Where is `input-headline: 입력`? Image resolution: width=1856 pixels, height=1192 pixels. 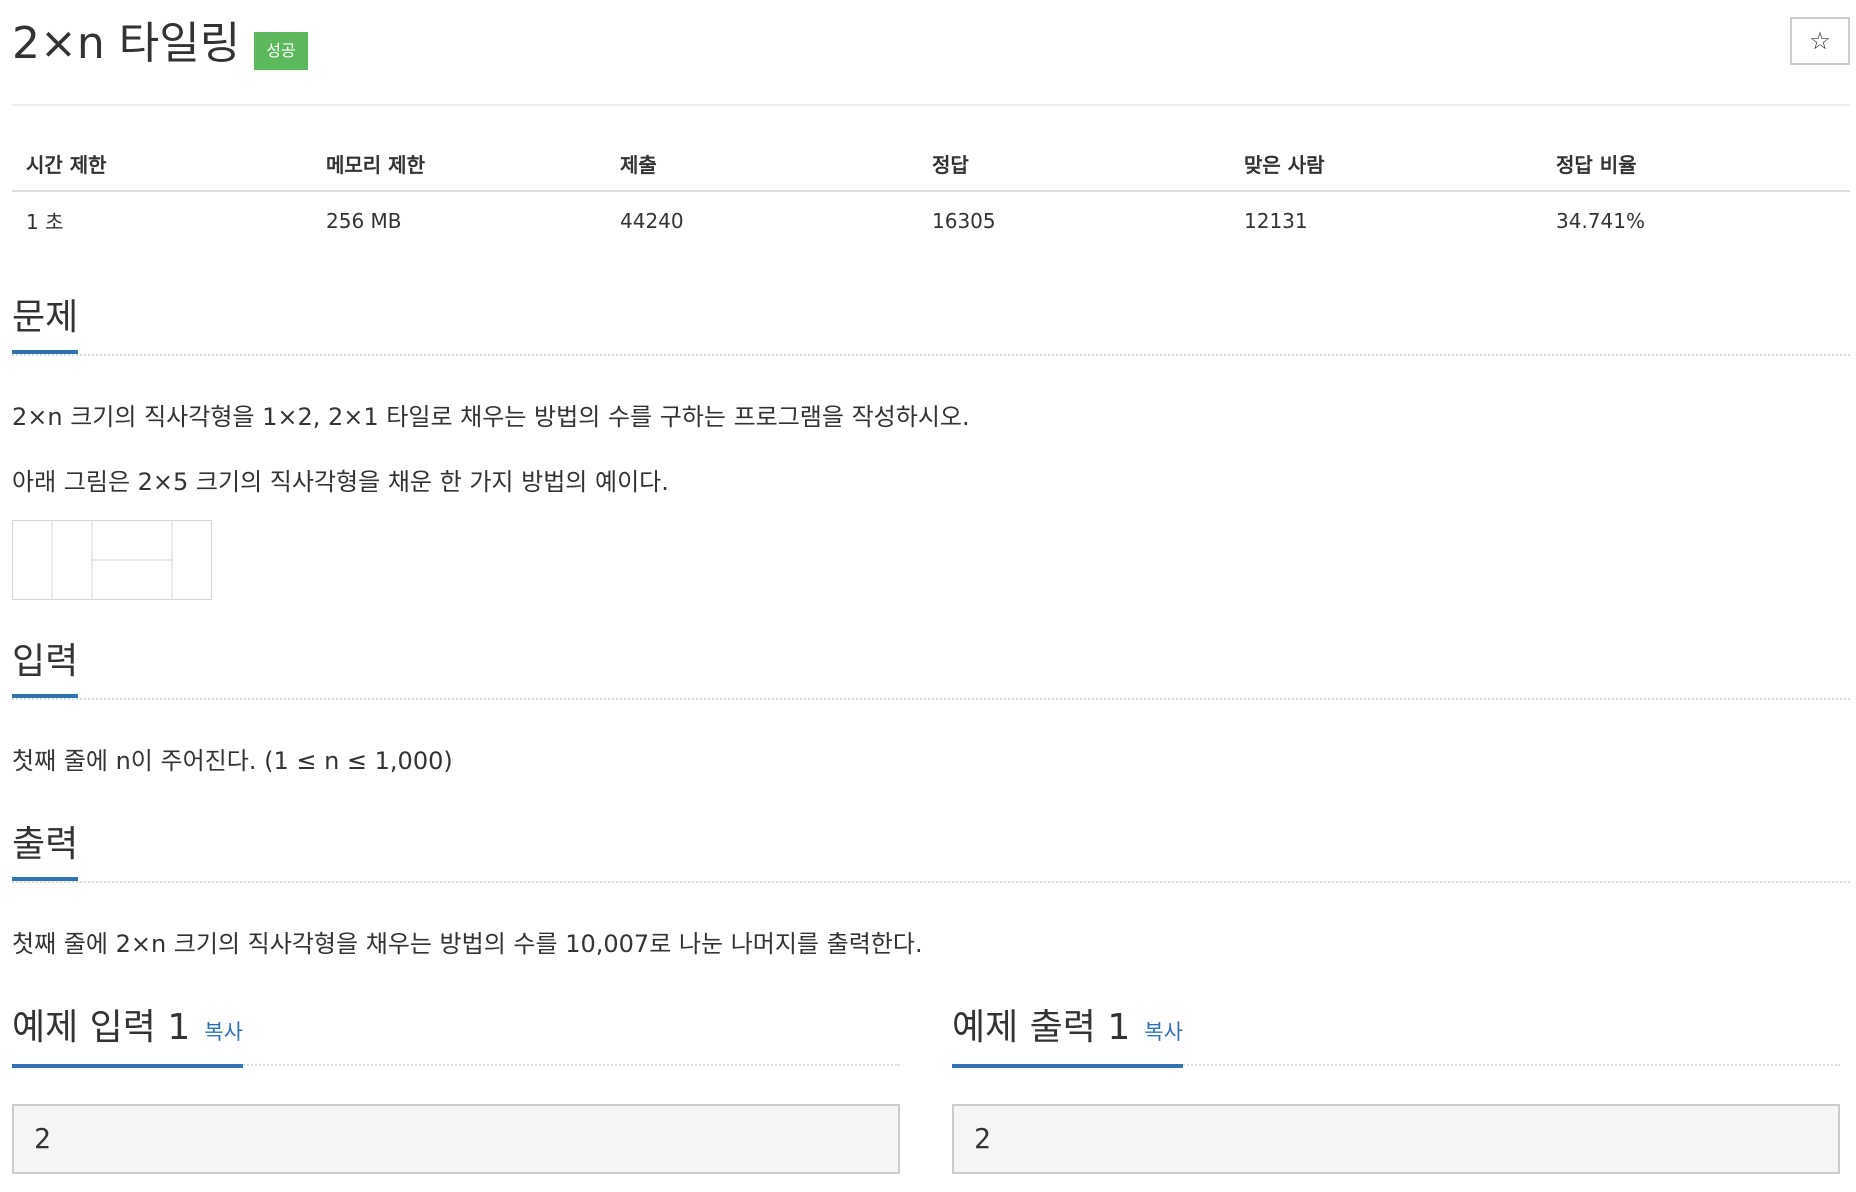
input-headline: 입력 is located at coordinates (931, 668).